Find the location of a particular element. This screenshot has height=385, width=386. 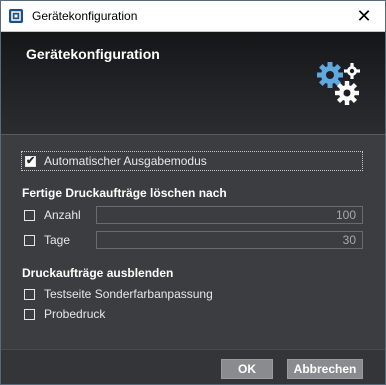

app-icon is located at coordinates (16, 16).